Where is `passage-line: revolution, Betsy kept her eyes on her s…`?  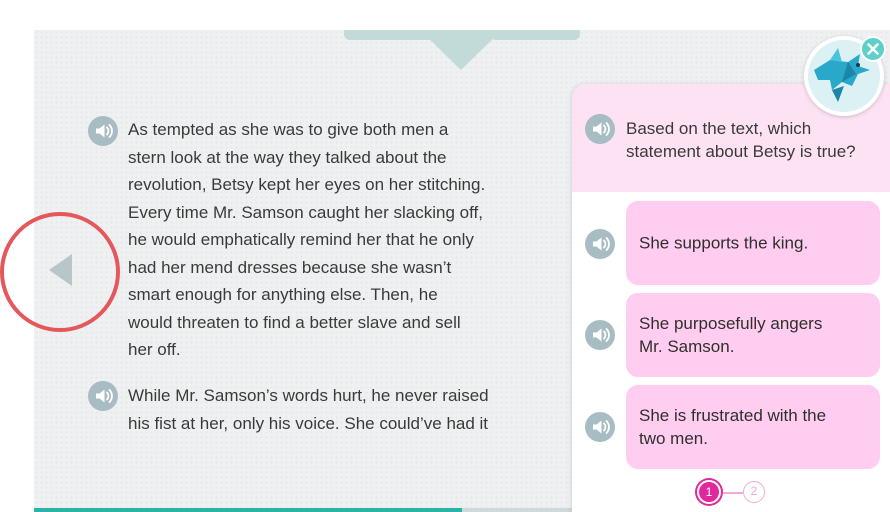
passage-line: revolution, Betsy kept her eyes on her s… is located at coordinates (307, 184).